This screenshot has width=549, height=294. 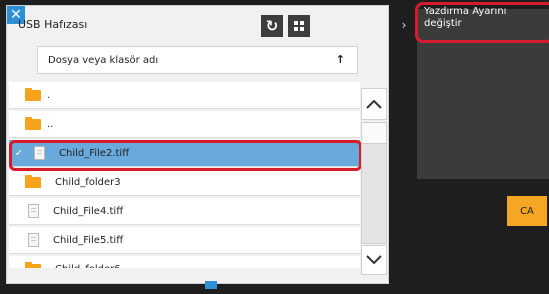 I want to click on checkmark-icon: ✓, so click(x=19, y=153).